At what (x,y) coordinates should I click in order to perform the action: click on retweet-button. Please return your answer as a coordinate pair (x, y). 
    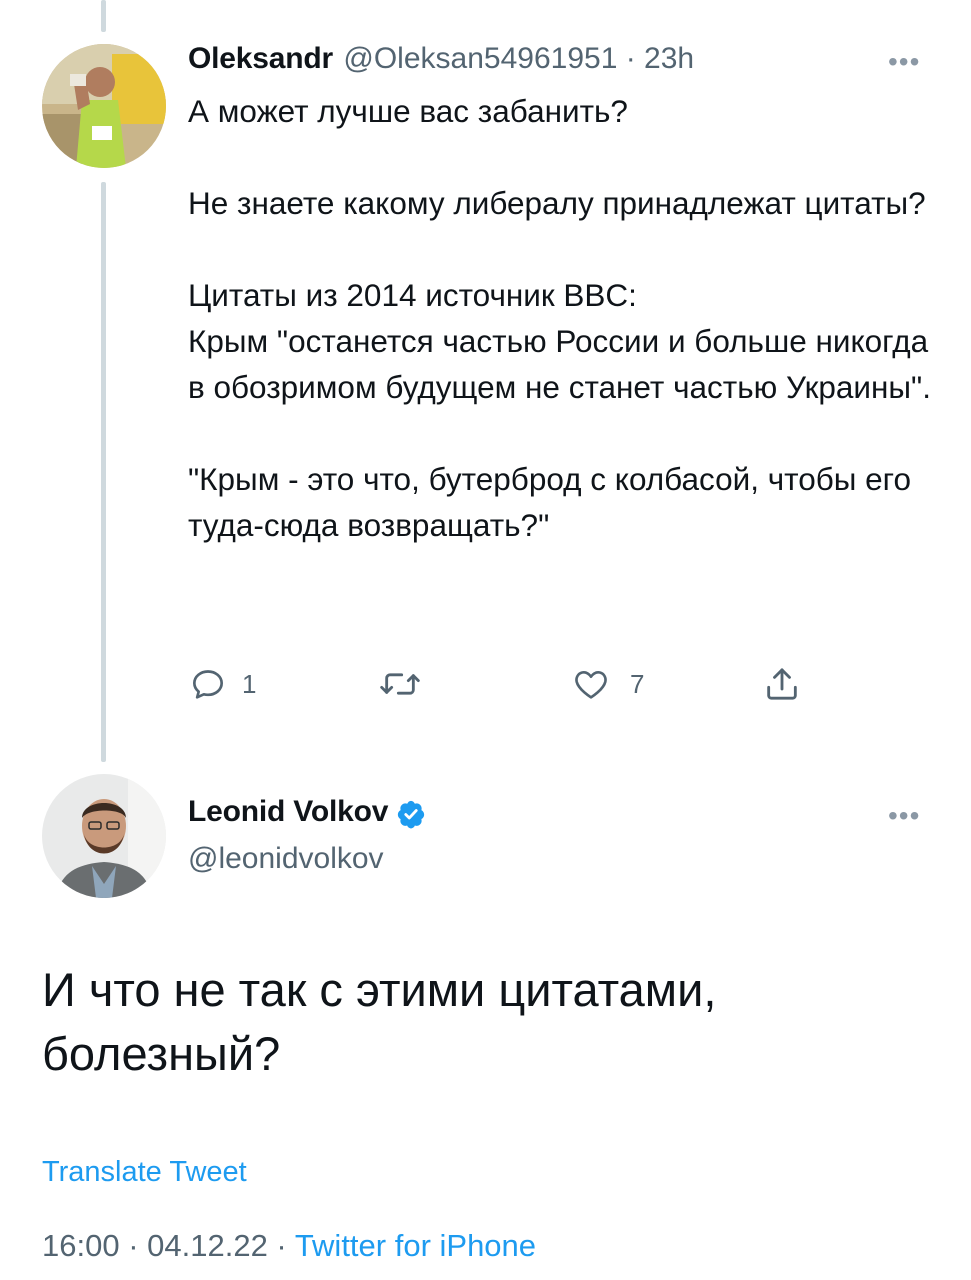
    Looking at the image, I should click on (400, 684).